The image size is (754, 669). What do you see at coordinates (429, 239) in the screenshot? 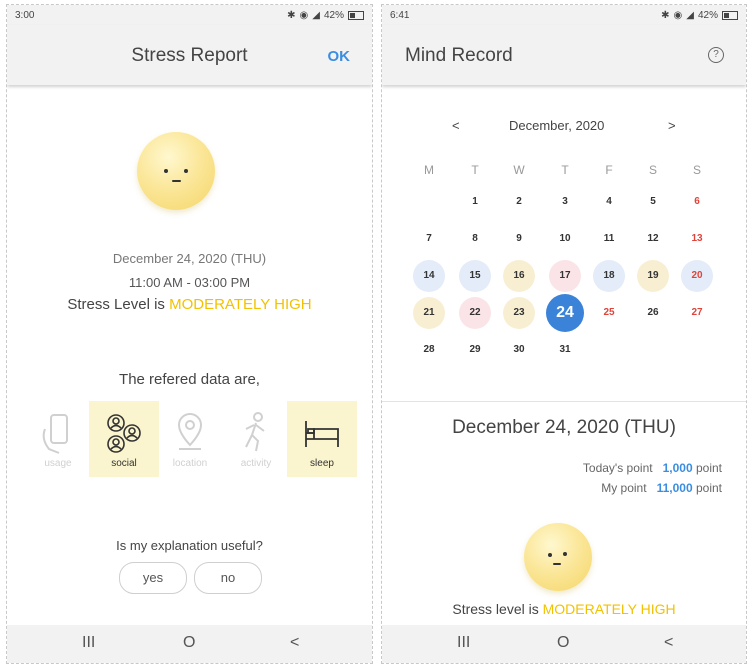
I see `calendar-day: 7` at bounding box center [429, 239].